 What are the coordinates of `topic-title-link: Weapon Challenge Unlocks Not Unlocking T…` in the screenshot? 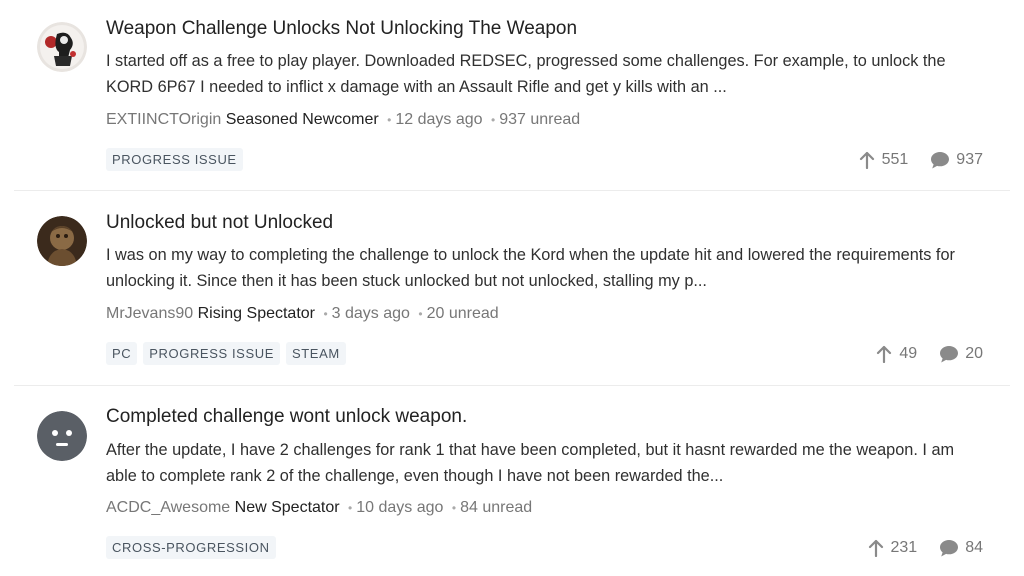 It's located at (341, 29).